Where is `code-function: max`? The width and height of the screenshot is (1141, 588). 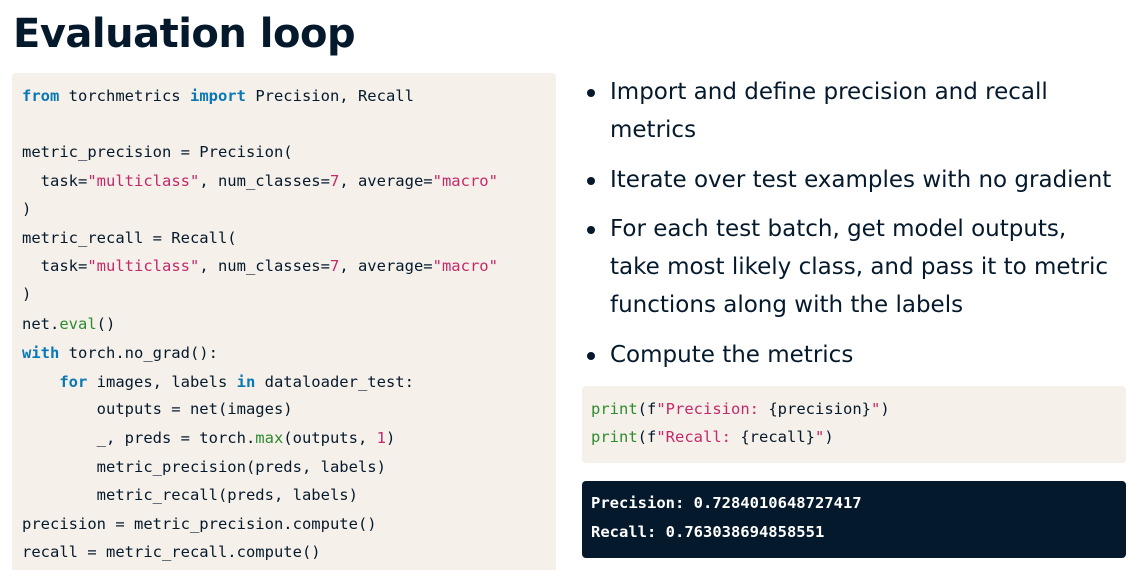 code-function: max is located at coordinates (269, 438).